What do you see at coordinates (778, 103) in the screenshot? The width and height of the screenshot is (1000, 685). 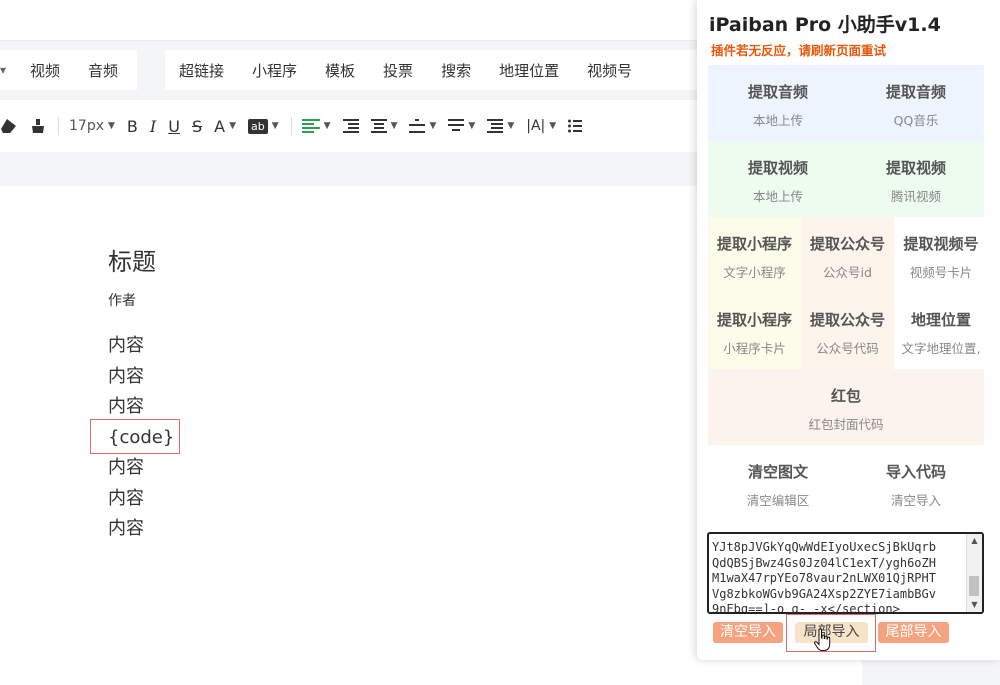 I see `tile-extract-audio-local: 提取音频 本地上传` at bounding box center [778, 103].